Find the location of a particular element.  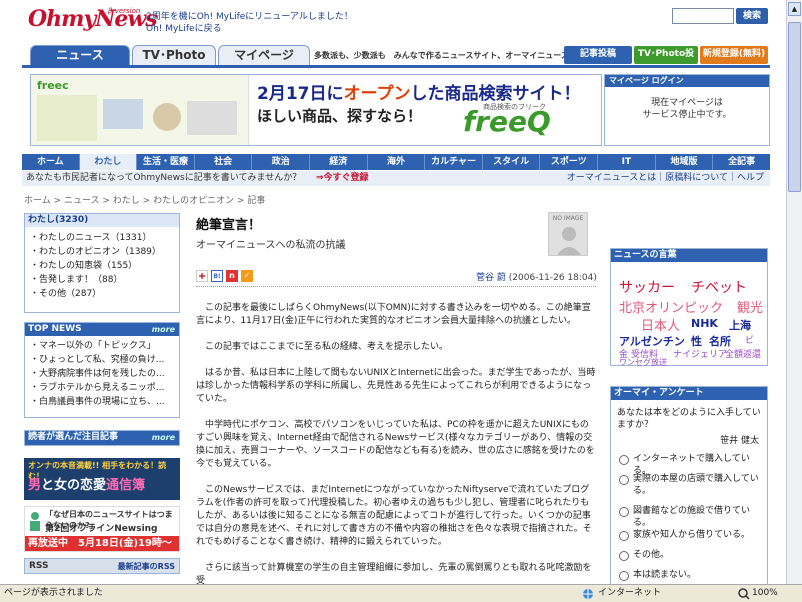

topnews-heading: TOP NEWS more is located at coordinates (102, 329).